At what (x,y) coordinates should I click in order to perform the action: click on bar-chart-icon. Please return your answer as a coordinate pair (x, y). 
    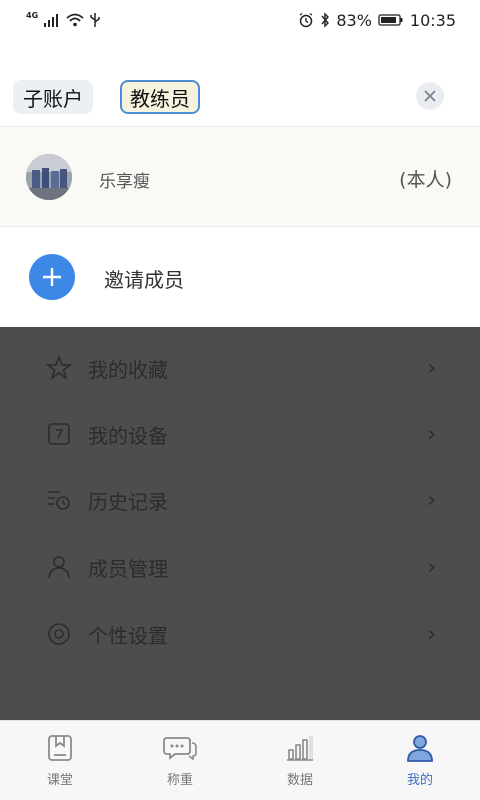
    Looking at the image, I should click on (300, 748).